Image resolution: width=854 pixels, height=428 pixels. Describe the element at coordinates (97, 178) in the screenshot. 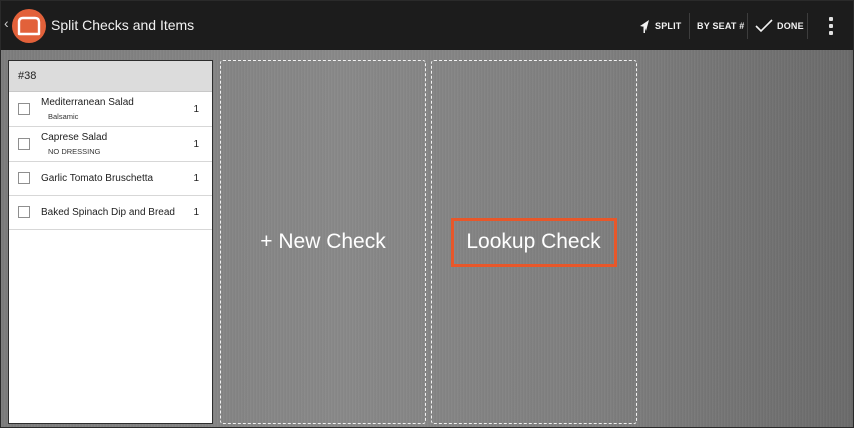

I see `item-name: Garlic Tomato Bruschetta` at that location.